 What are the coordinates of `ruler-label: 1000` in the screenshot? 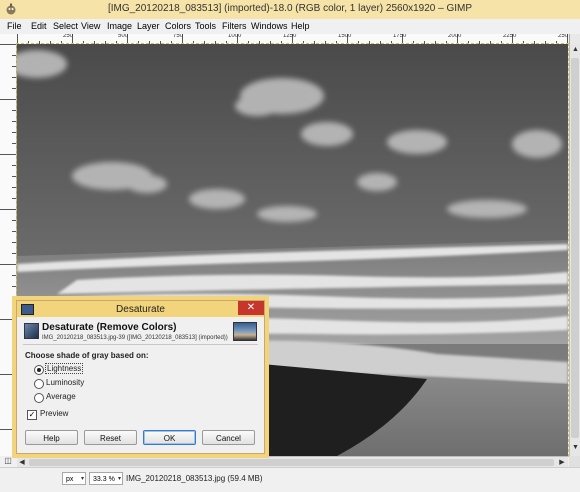 It's located at (235, 36).